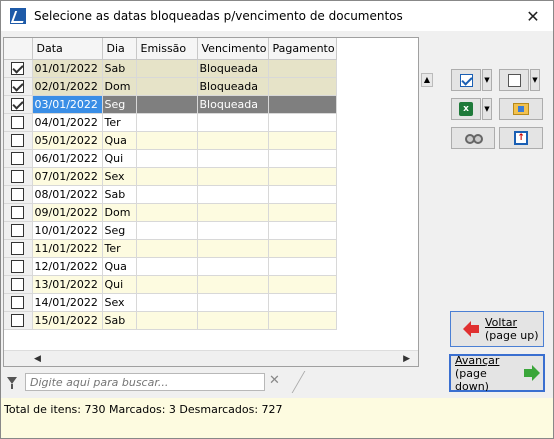 This screenshot has height=439, width=554. I want to click on check-all-button, so click(466, 80).